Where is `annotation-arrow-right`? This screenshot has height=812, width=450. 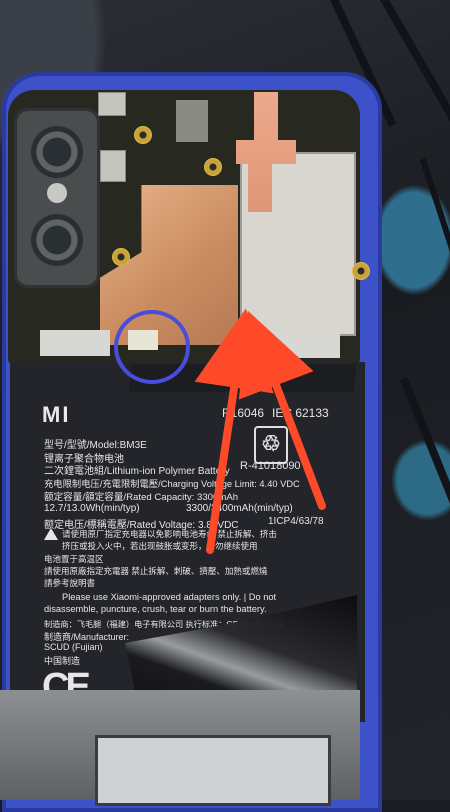
annotation-arrow-right is located at coordinates (282, 410).